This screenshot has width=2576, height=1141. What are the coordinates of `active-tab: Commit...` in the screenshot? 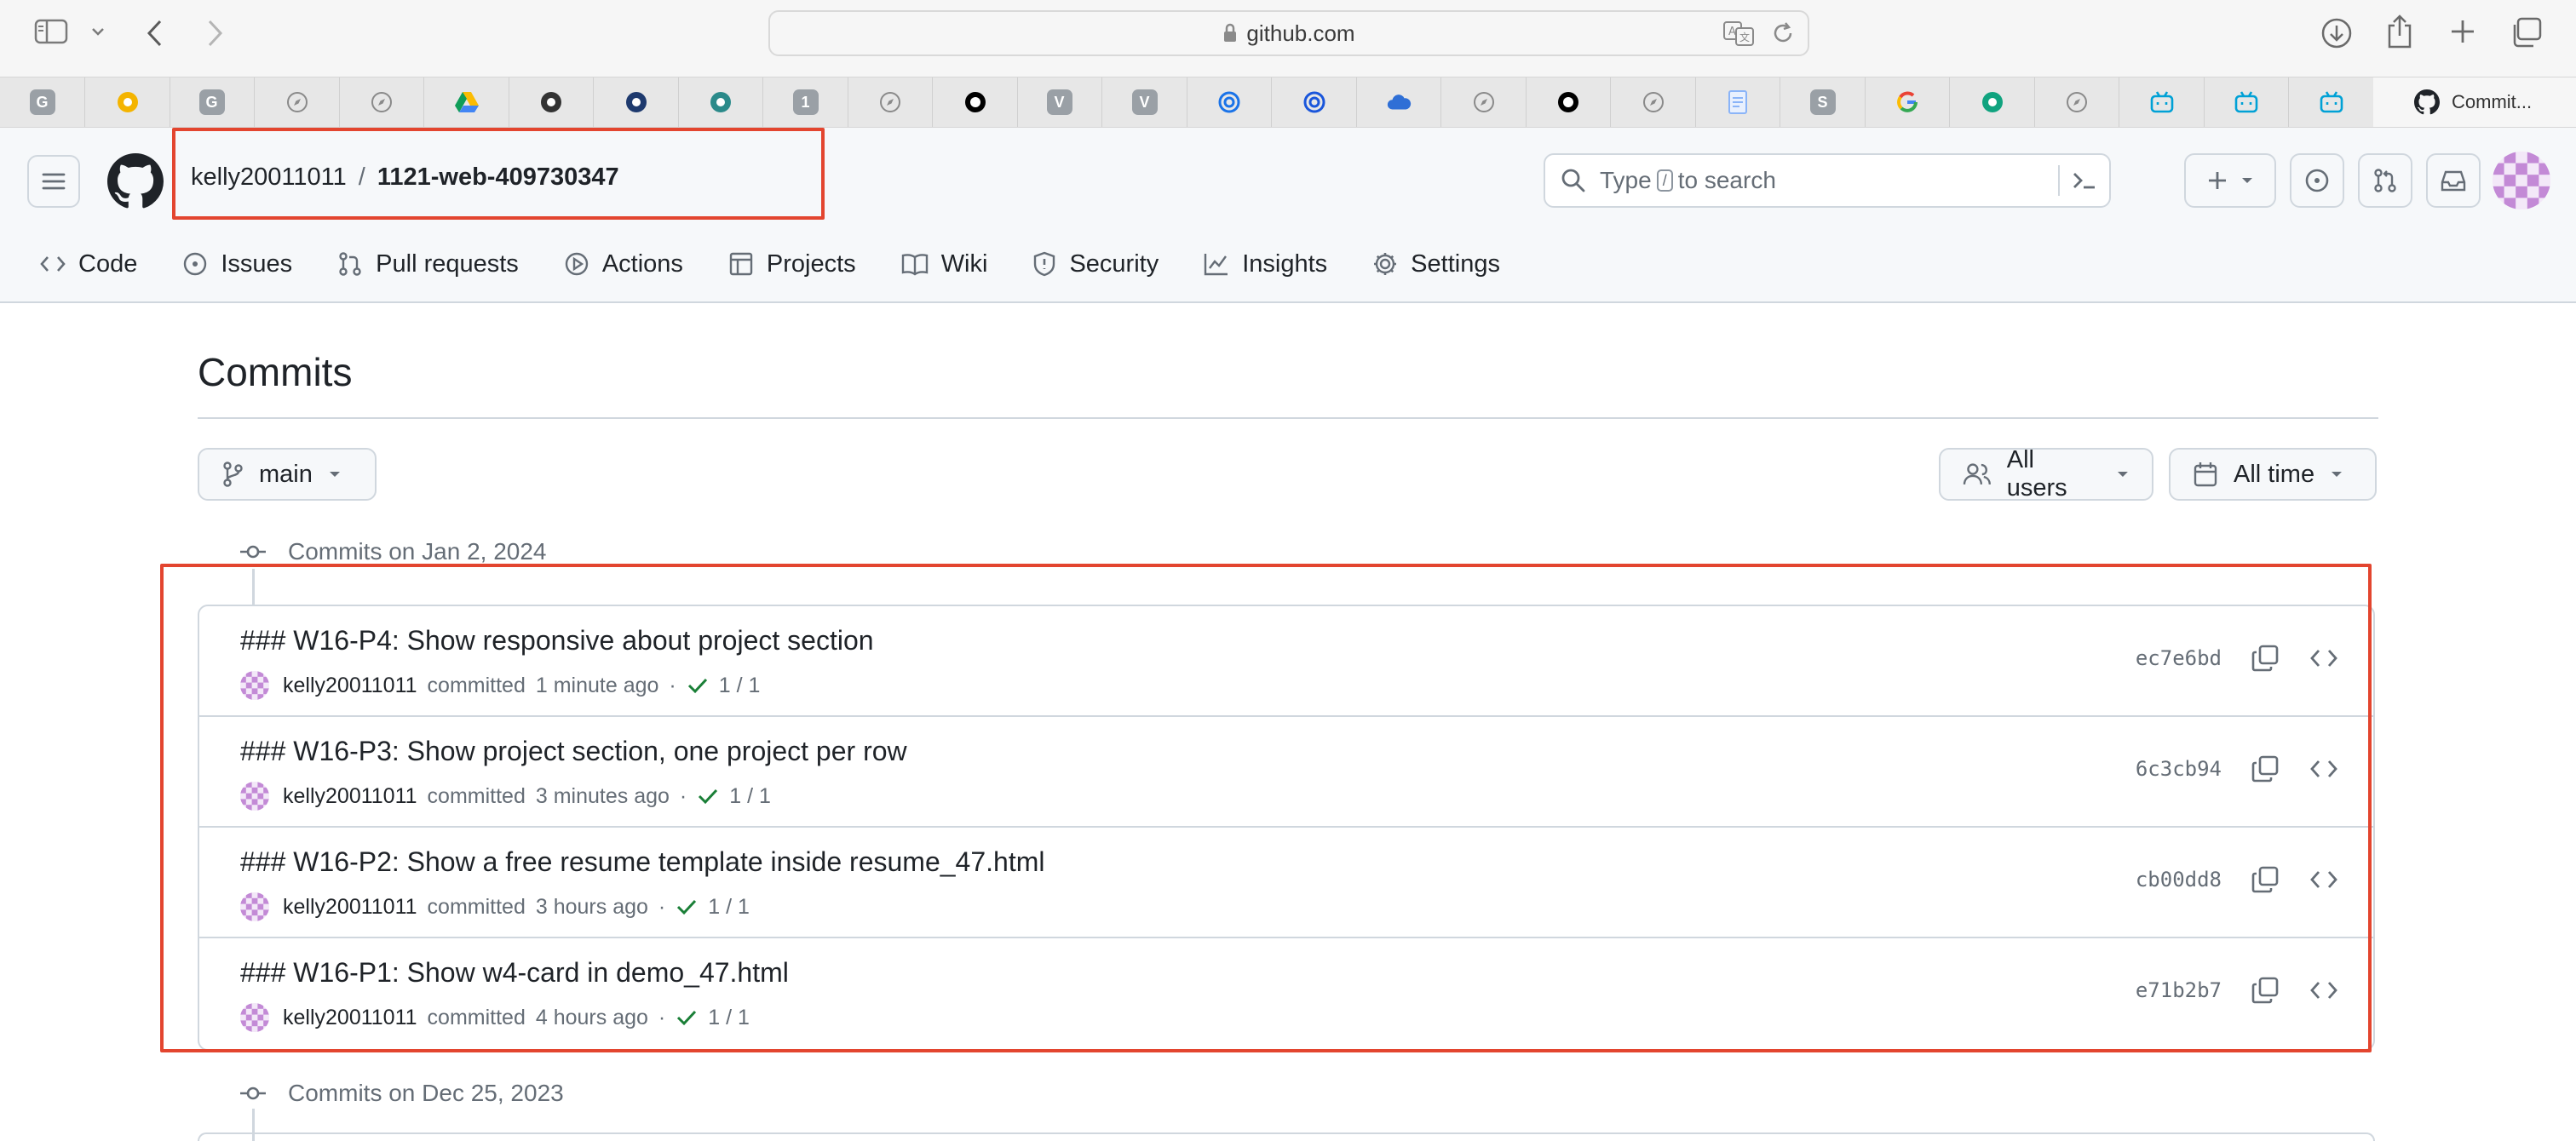 It's located at (2475, 102).